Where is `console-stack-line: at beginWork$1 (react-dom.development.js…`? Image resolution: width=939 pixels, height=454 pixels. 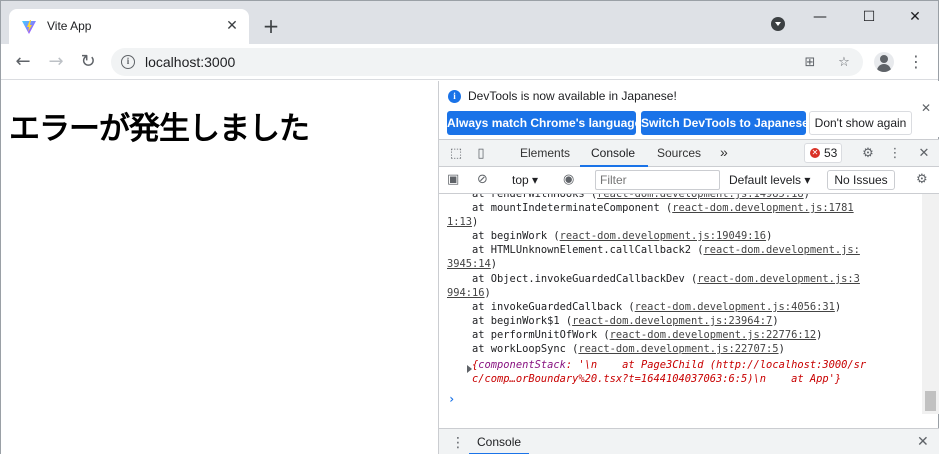 console-stack-line: at beginWork$1 (react-dom.development.js… is located at coordinates (613, 321).